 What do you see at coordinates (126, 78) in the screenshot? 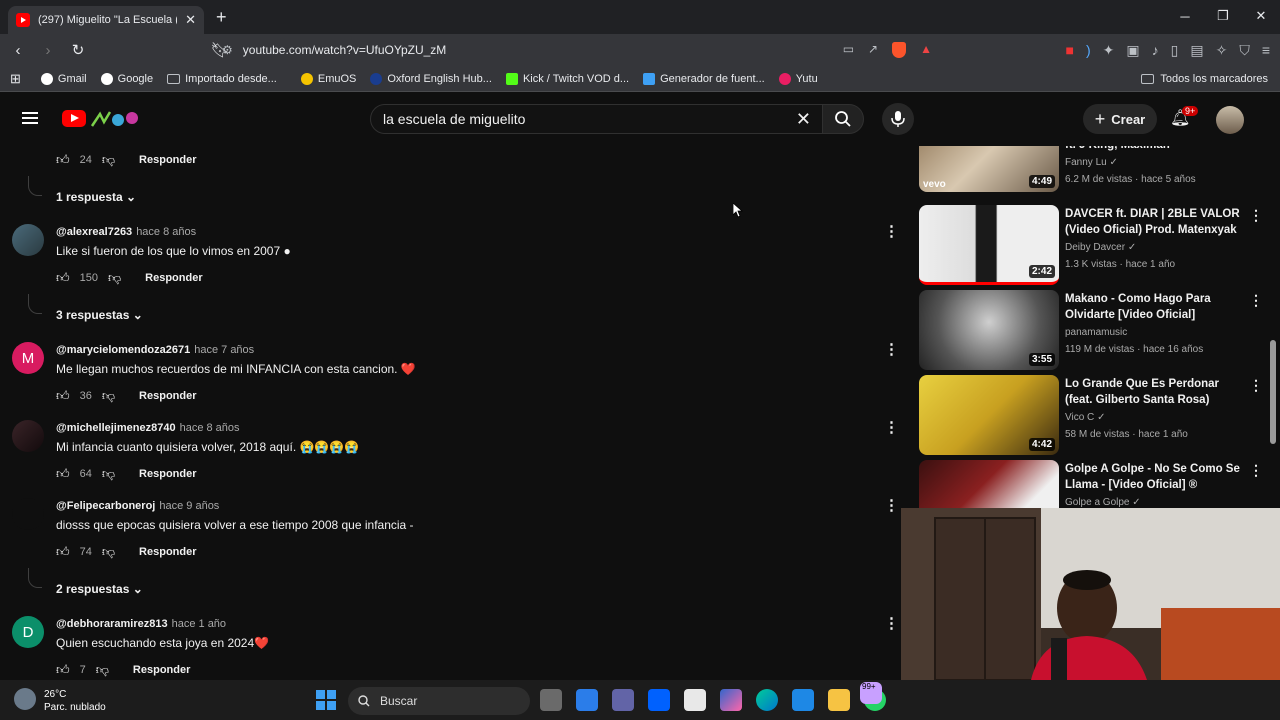
I see `bookmark-google: Google` at bounding box center [126, 78].